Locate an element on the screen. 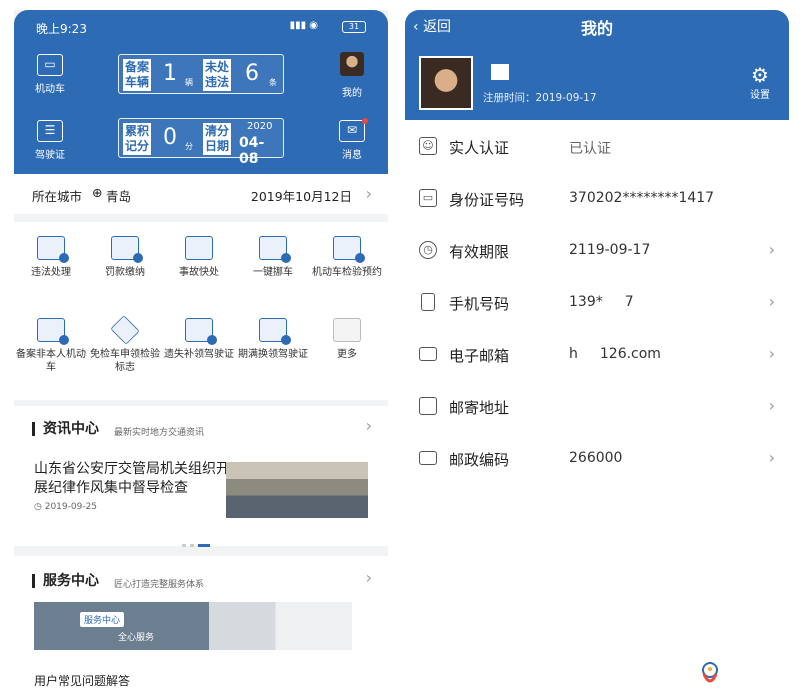 The height and width of the screenshot is (691, 800). registered-label: 备案车辆 is located at coordinates (137, 75).